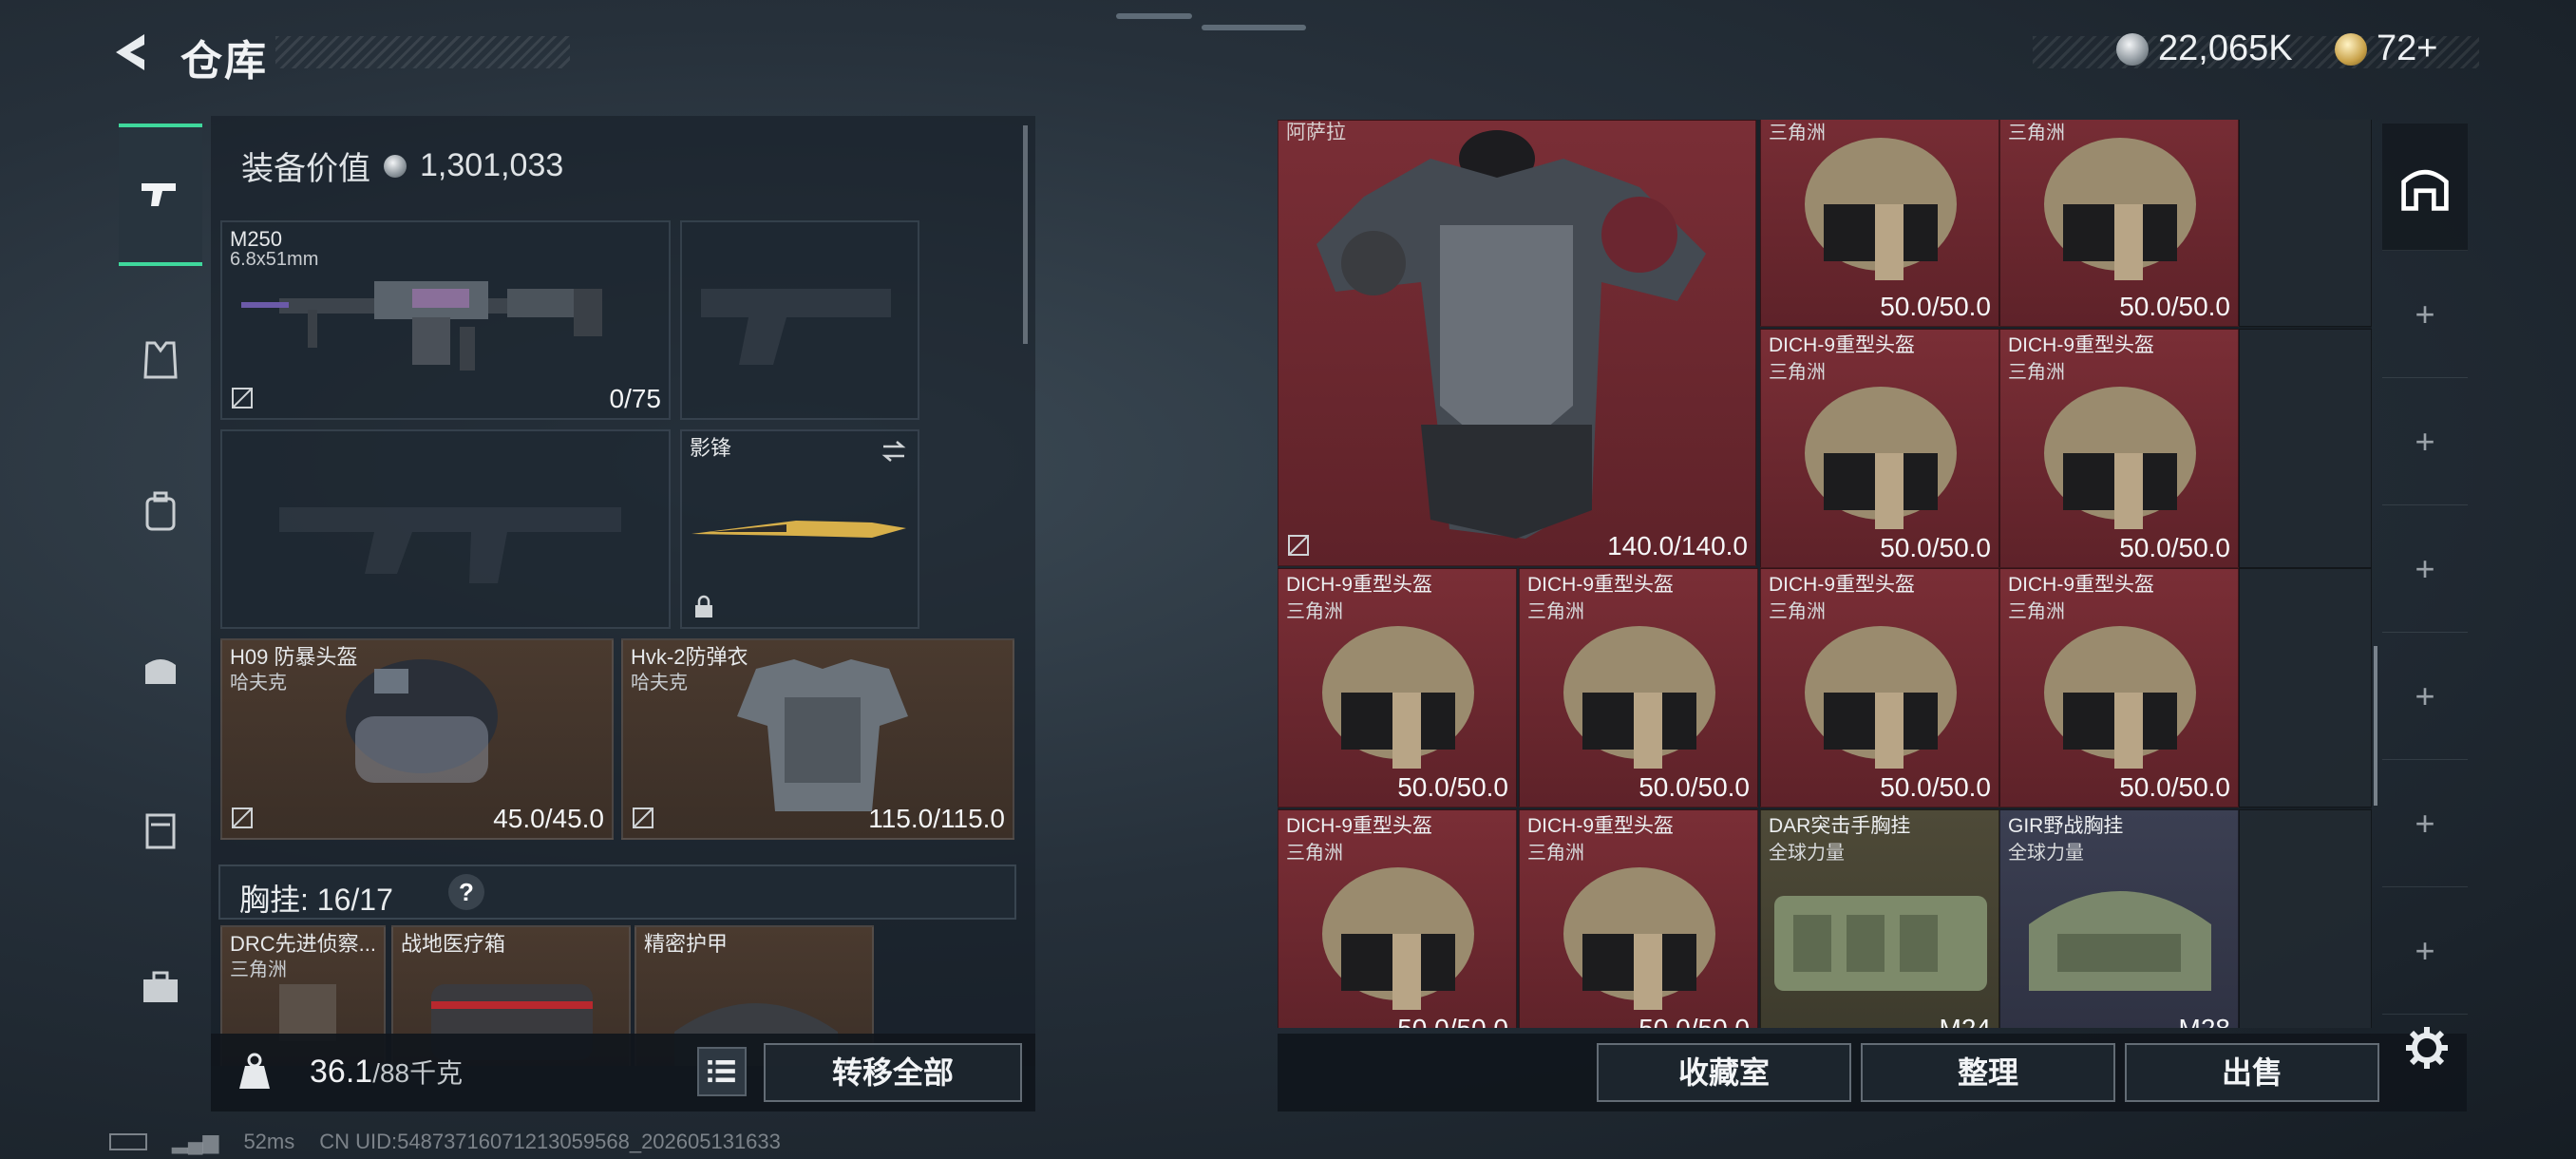 This screenshot has height=1159, width=2576. I want to click on weight-icon, so click(254, 1071).